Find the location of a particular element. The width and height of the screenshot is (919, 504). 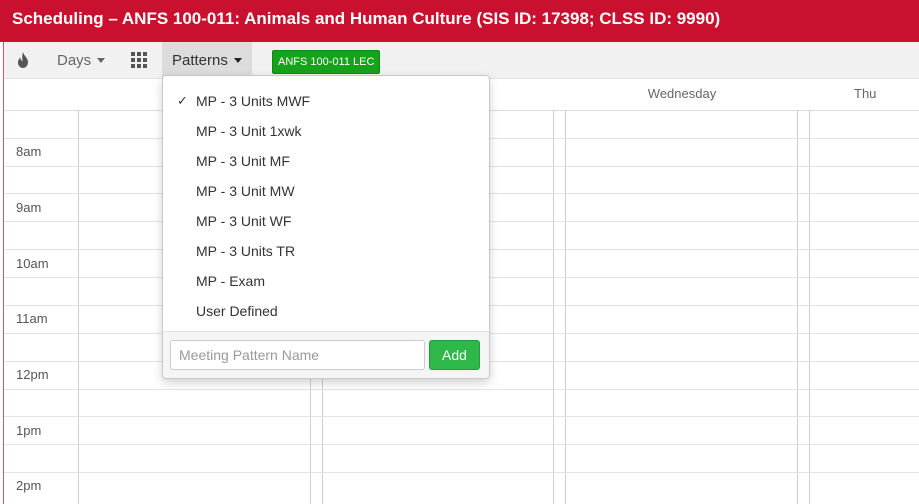

pattern-item-tr: MP - 3 Units TR is located at coordinates (326, 251).